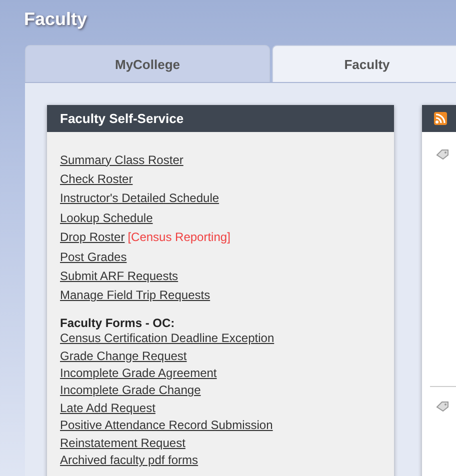  What do you see at coordinates (220, 339) in the screenshot?
I see `link: Census Certification Deadline Exception` at bounding box center [220, 339].